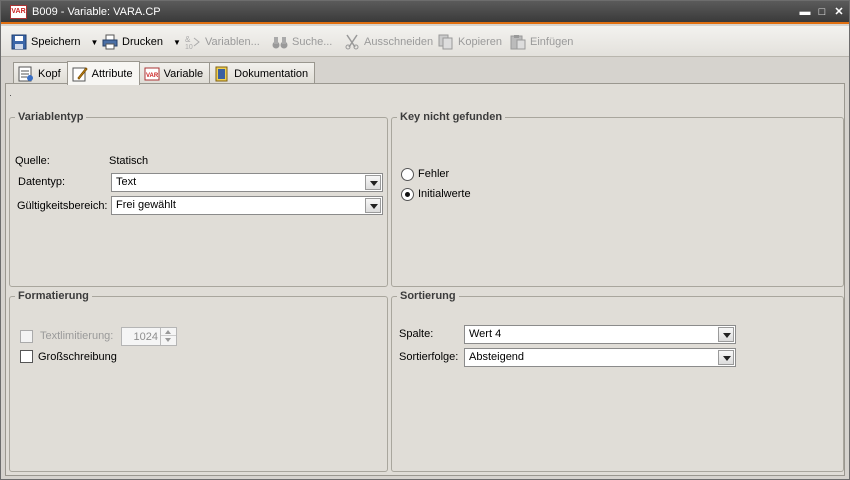  Describe the element at coordinates (189, 47) in the screenshot. I see `svg-text: 10` at that location.